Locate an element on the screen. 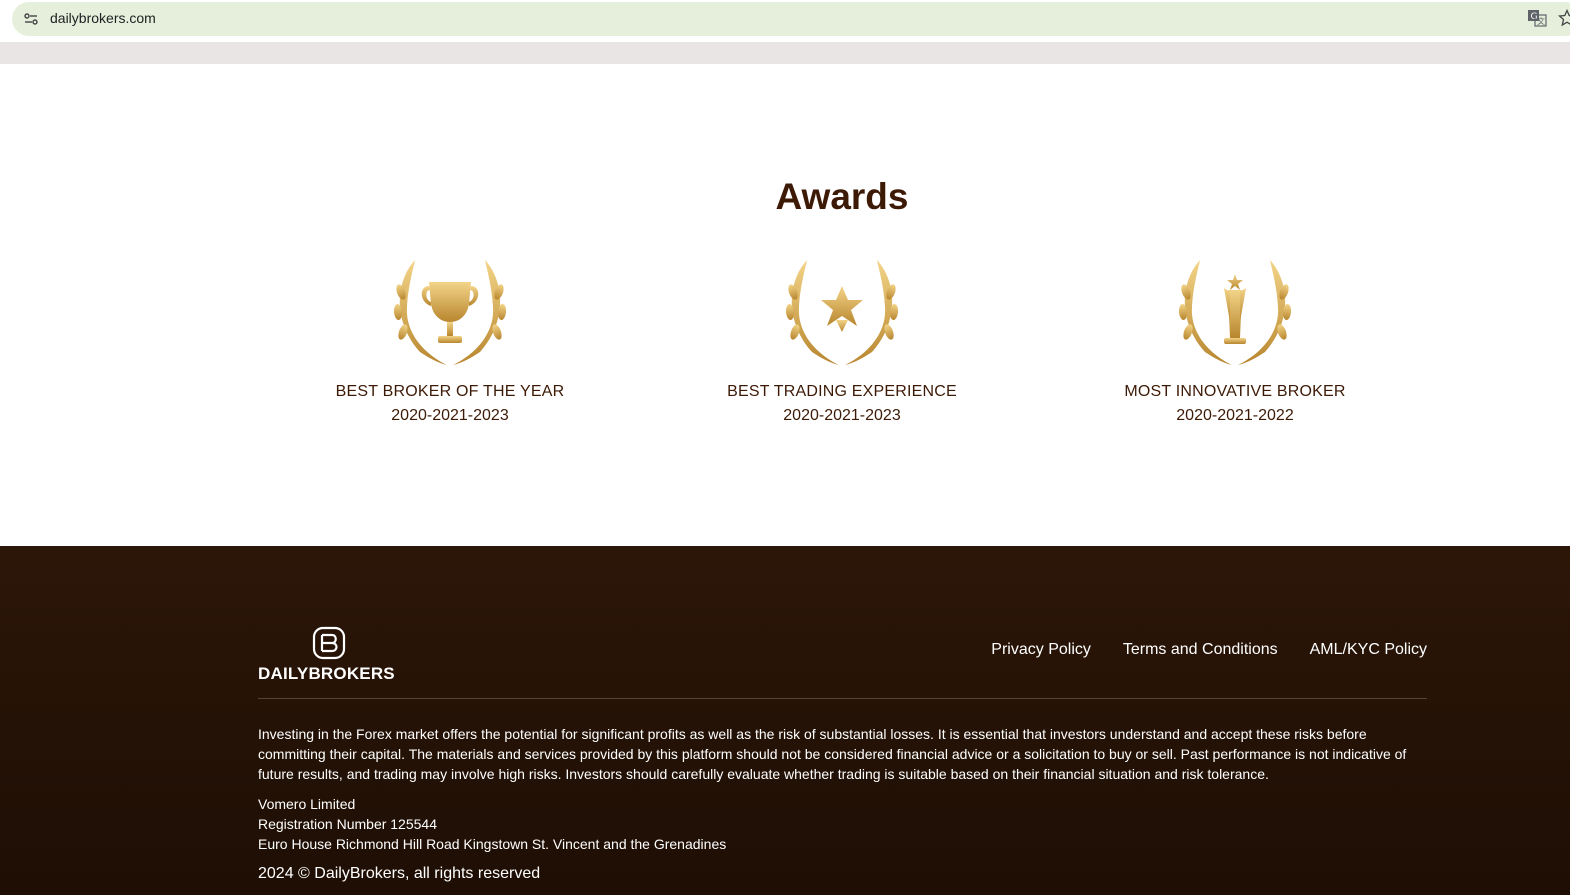 Image resolution: width=1570 pixels, height=895 pixels. award-years: 2020-2021-2022 is located at coordinates (1235, 415).